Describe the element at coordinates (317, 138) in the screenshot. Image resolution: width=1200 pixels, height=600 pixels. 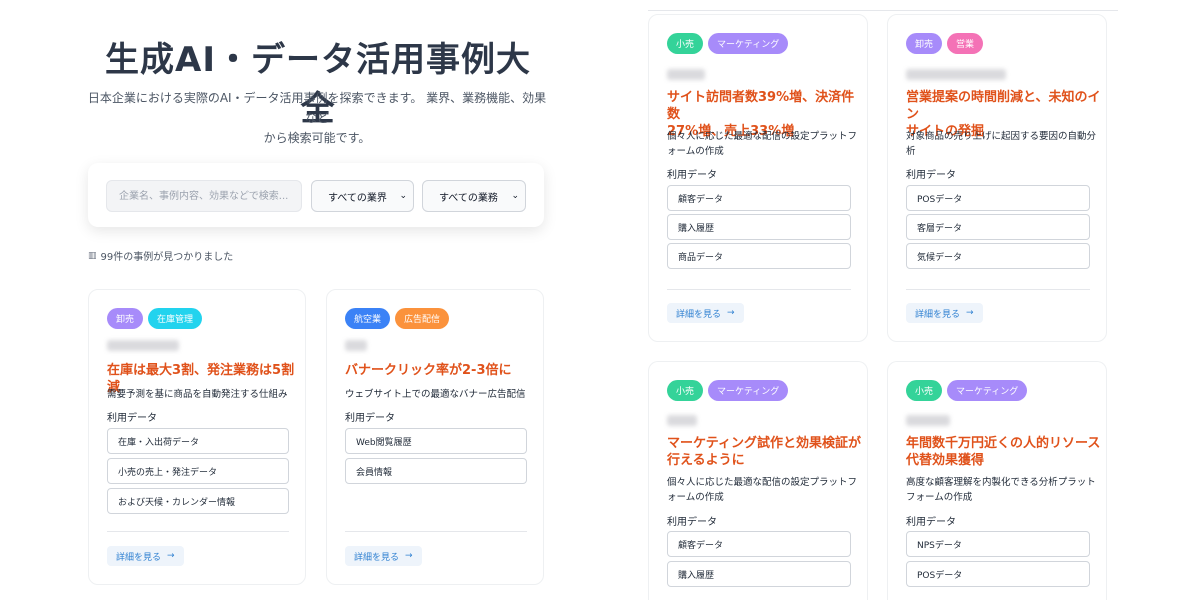
I see `subtitle-line-2: から検索可能です。` at that location.